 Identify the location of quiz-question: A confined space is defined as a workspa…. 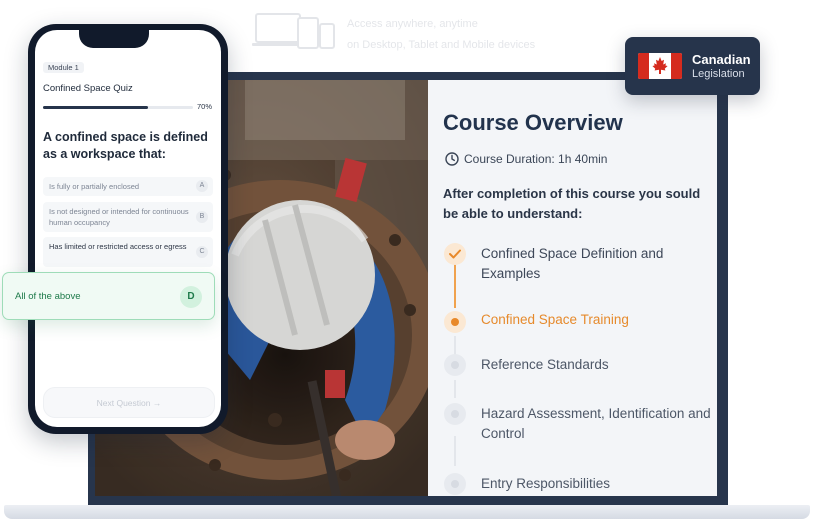
(125, 145).